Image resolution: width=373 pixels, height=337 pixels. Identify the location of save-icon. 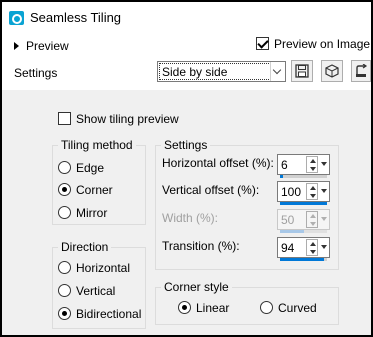
(302, 71).